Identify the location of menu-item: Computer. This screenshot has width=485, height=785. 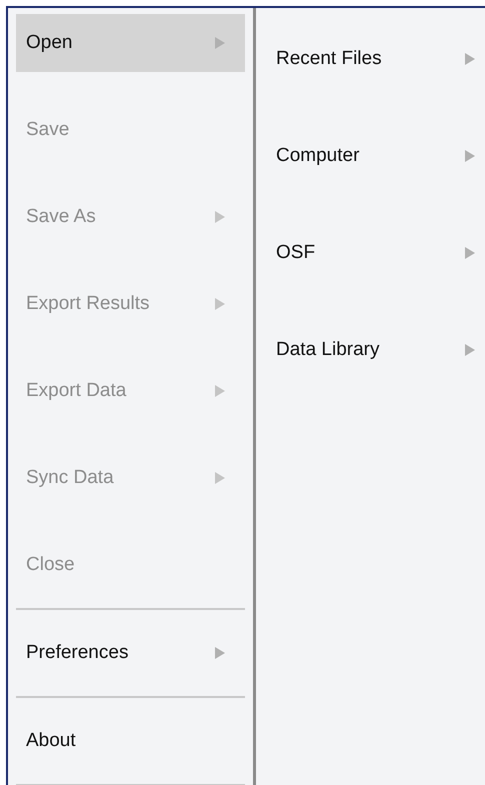
(377, 156).